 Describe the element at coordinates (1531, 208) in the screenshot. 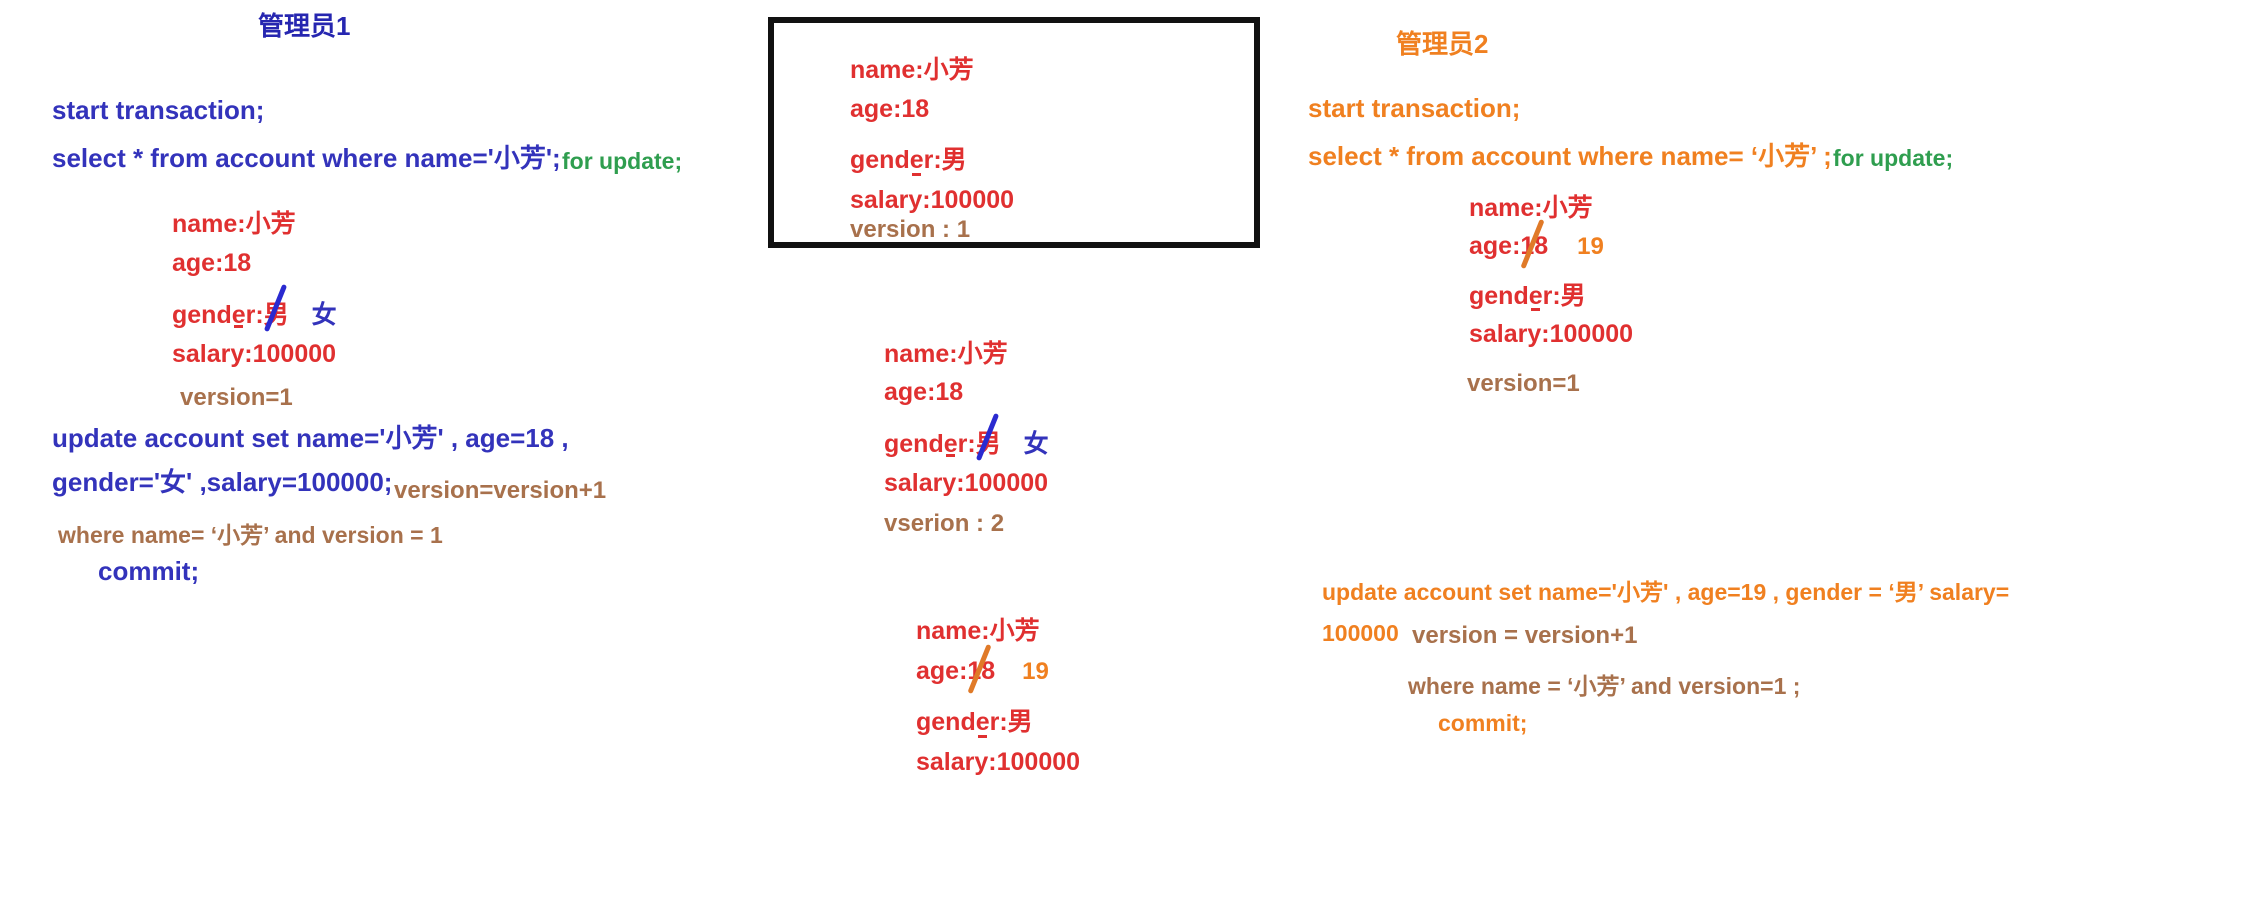

I see `right-result-name: name:小芳` at that location.